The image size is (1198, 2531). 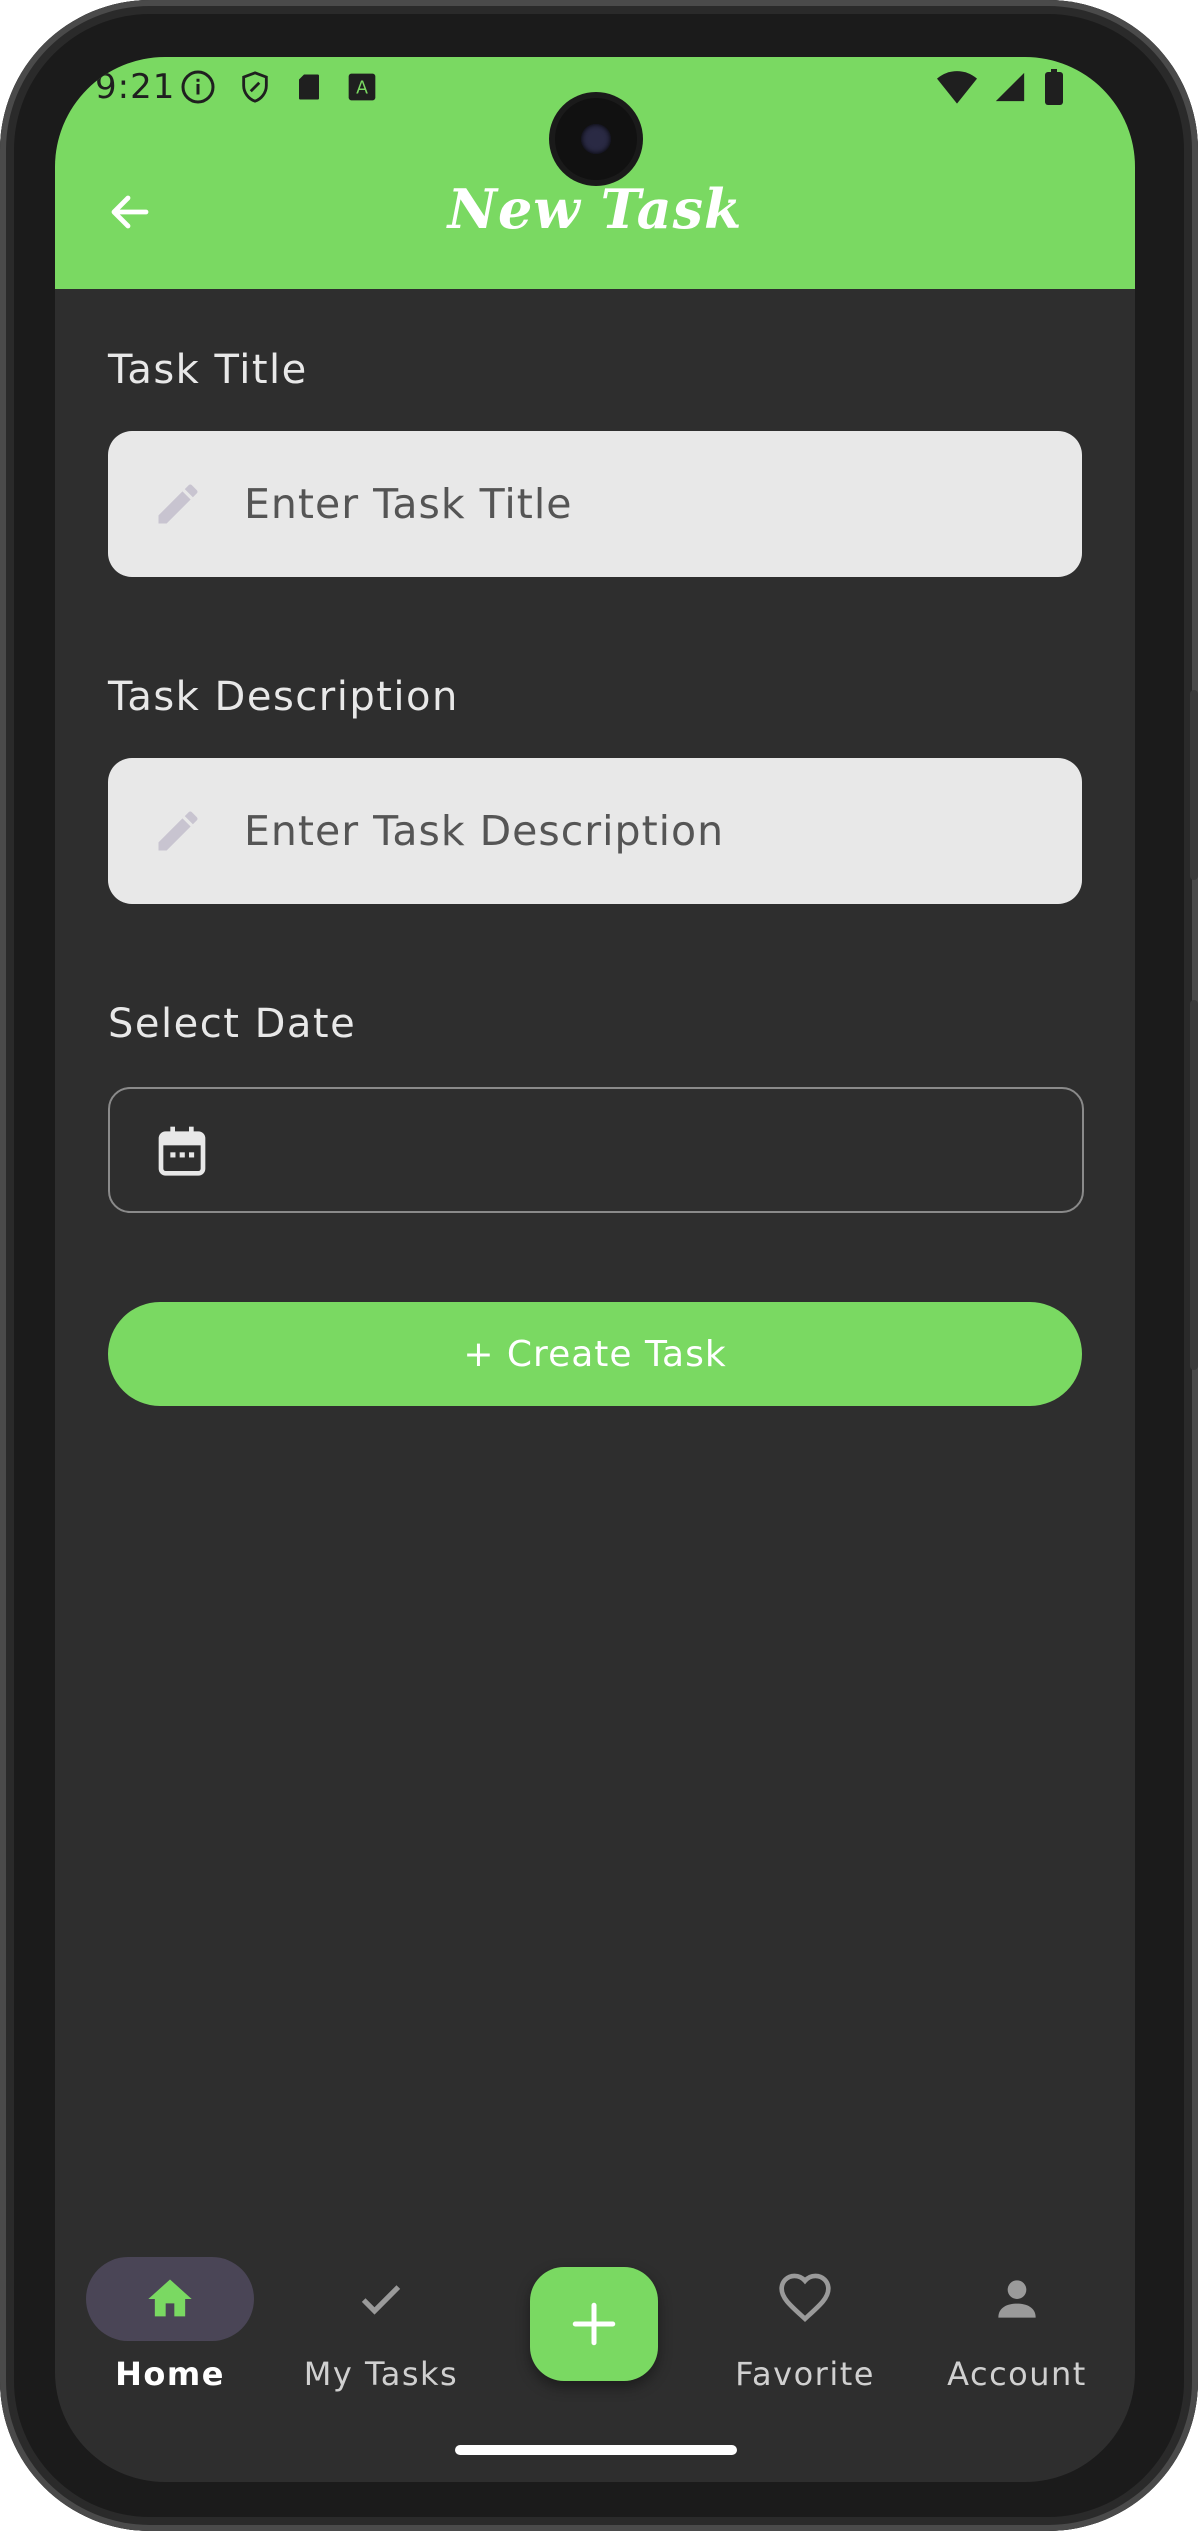 What do you see at coordinates (1054, 87) in the screenshot?
I see `battery-icon` at bounding box center [1054, 87].